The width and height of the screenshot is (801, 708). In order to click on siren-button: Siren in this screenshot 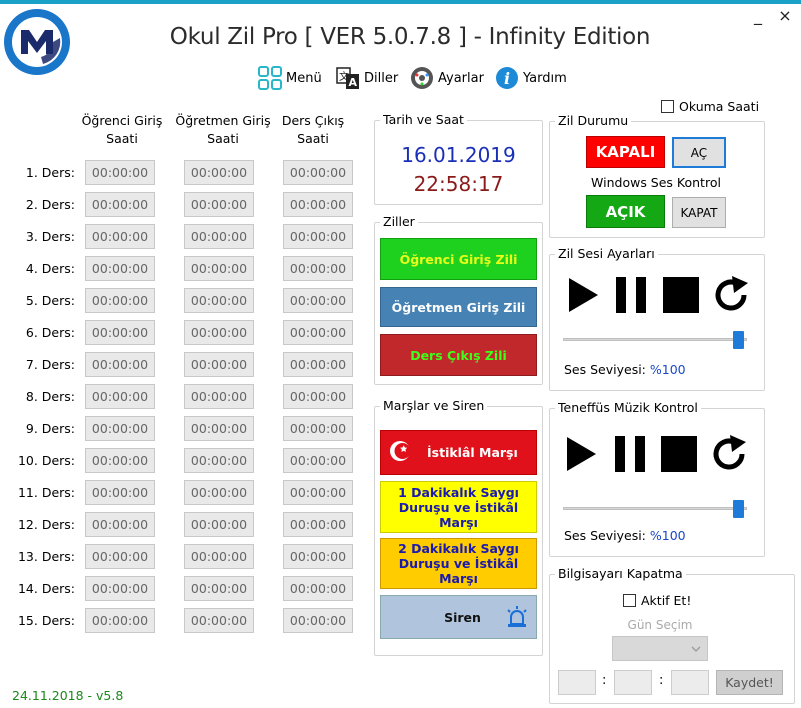, I will do `click(458, 617)`.